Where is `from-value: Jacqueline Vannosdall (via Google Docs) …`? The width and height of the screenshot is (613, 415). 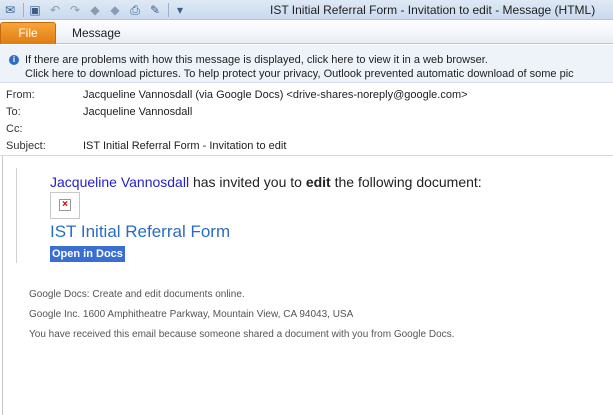
from-value: Jacqueline Vannosdall (via Google Docs) … is located at coordinates (275, 95).